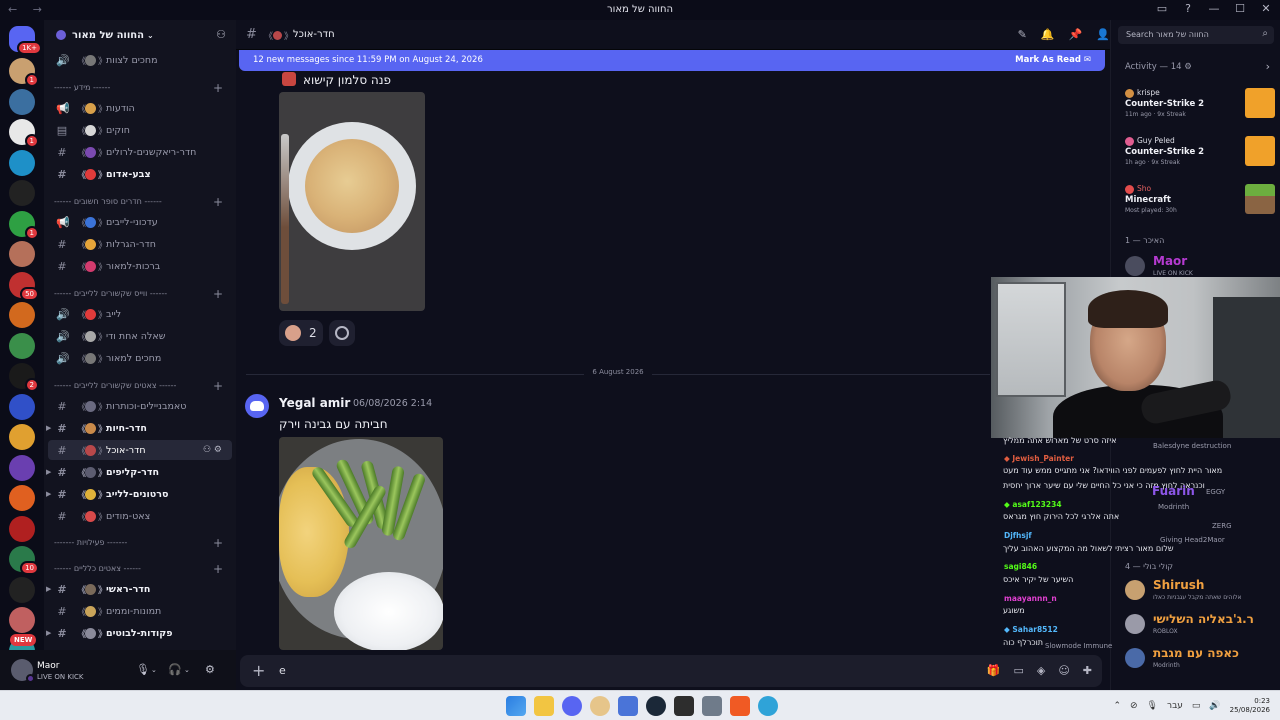  I want to click on help-icon: ?, so click(1188, 8).